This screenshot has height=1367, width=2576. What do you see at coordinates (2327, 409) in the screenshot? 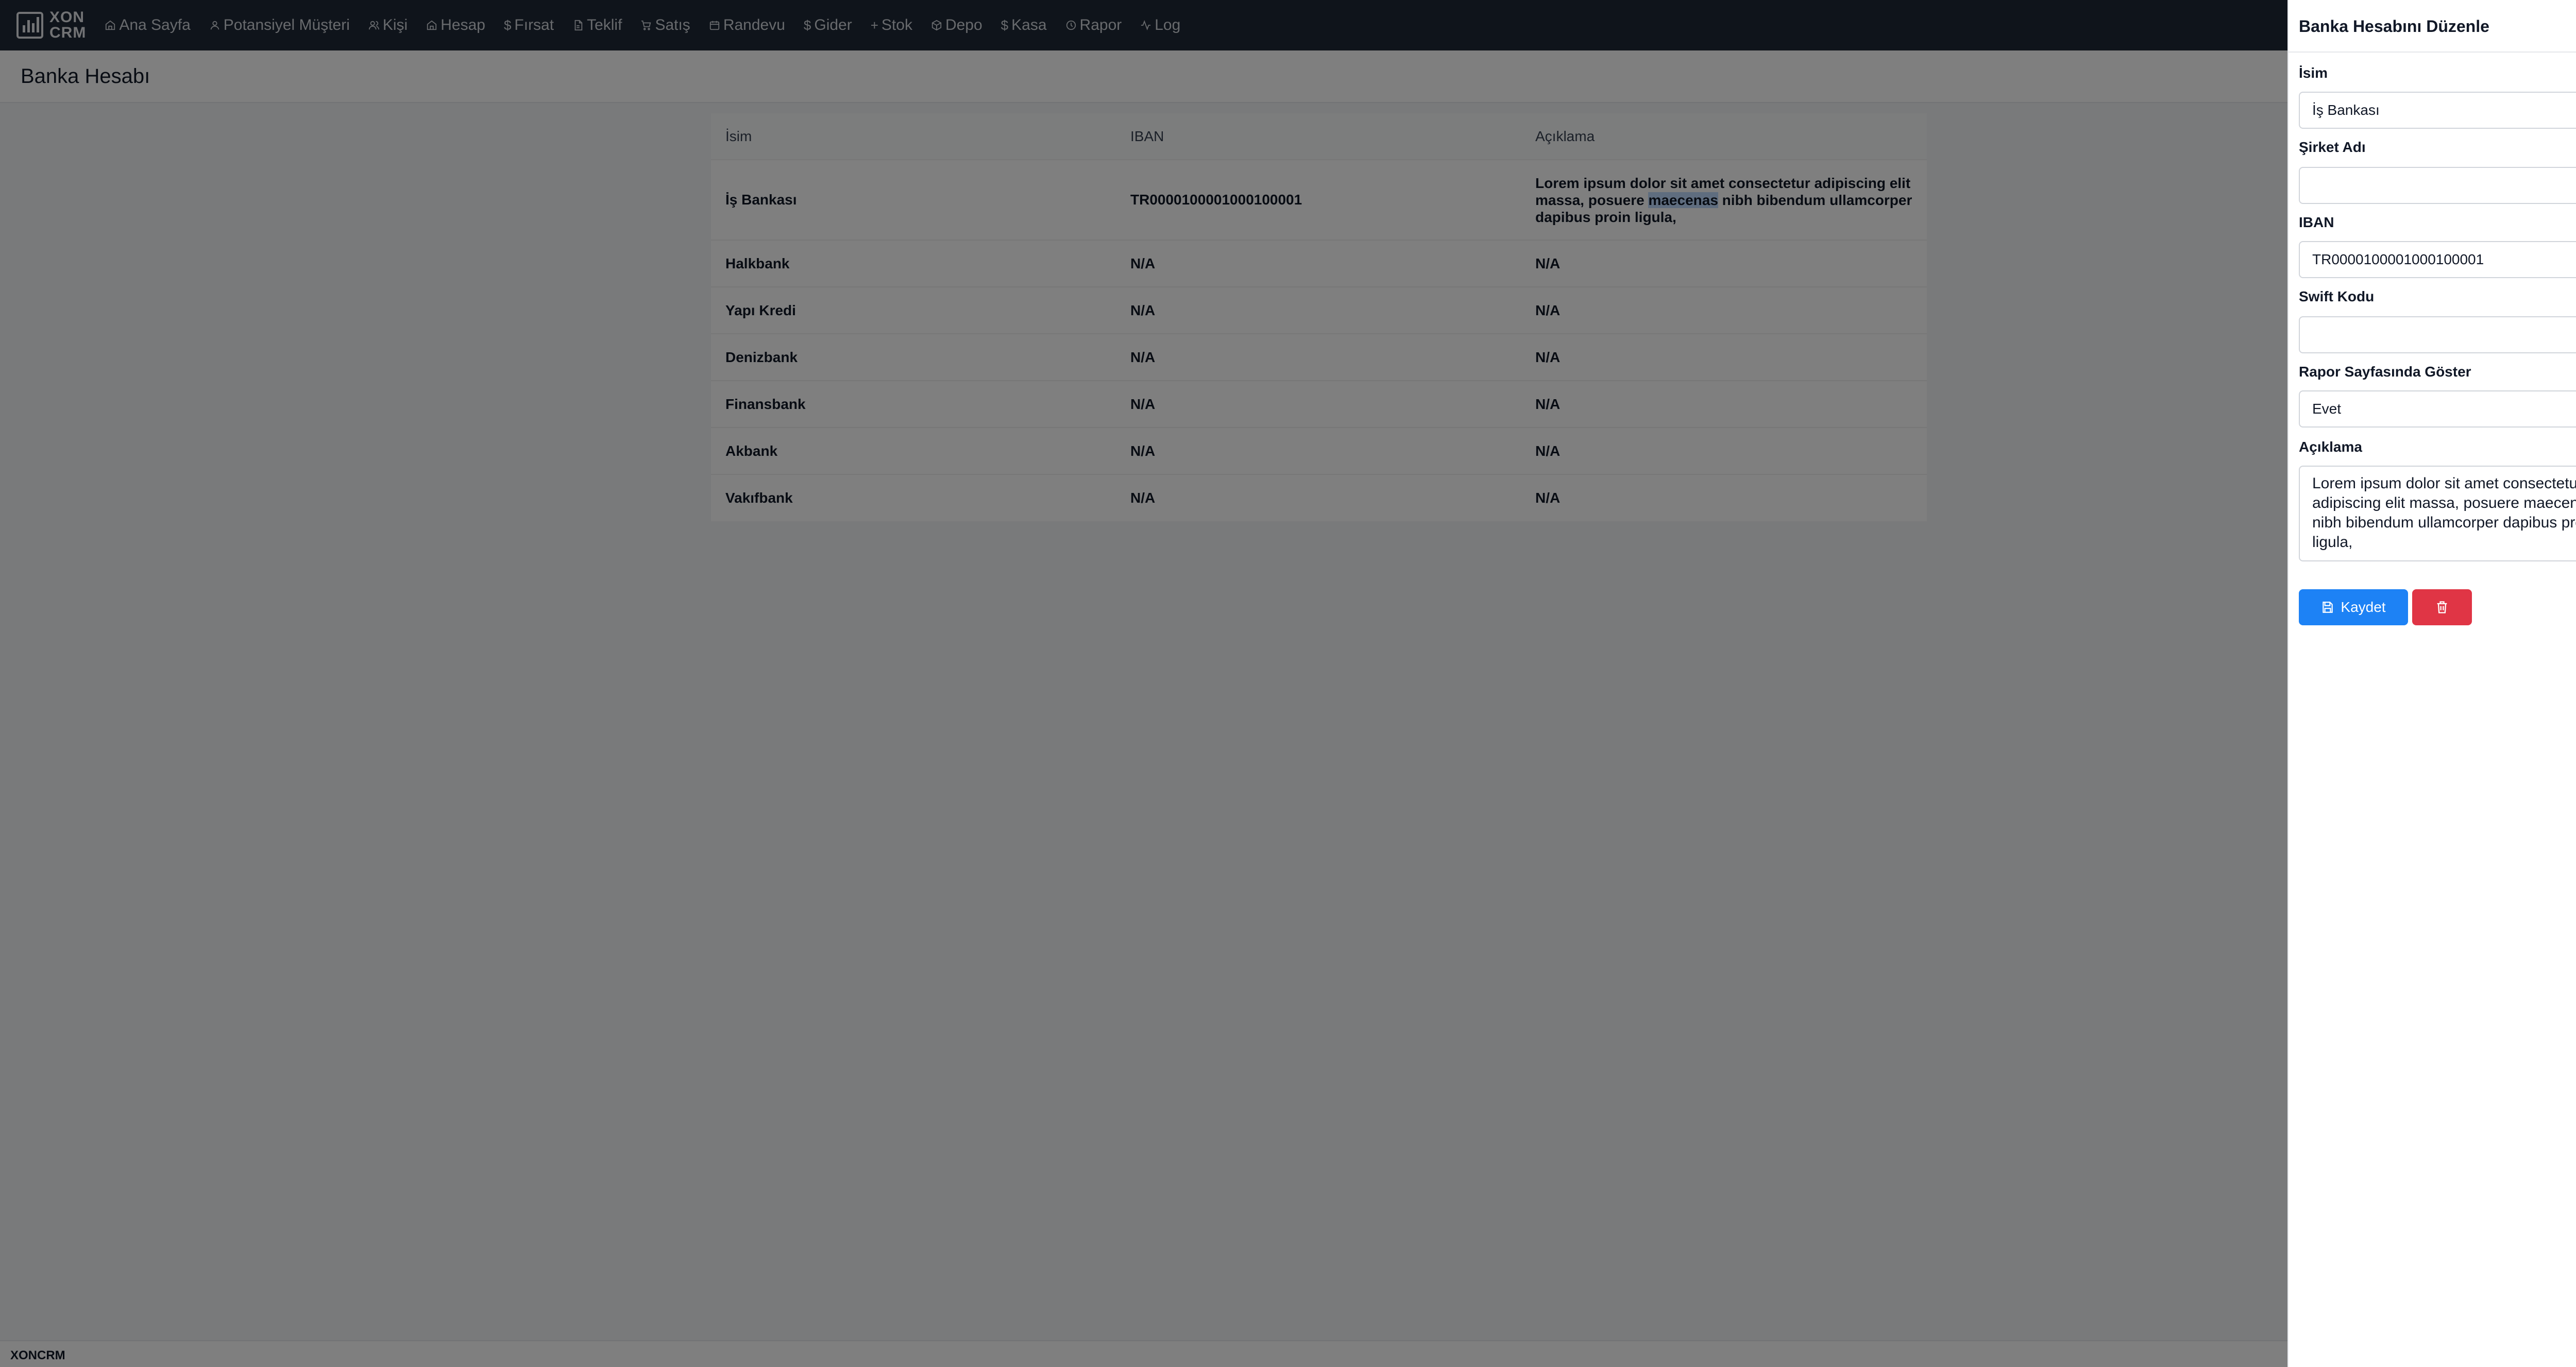
I see `select-value: Evet` at bounding box center [2327, 409].